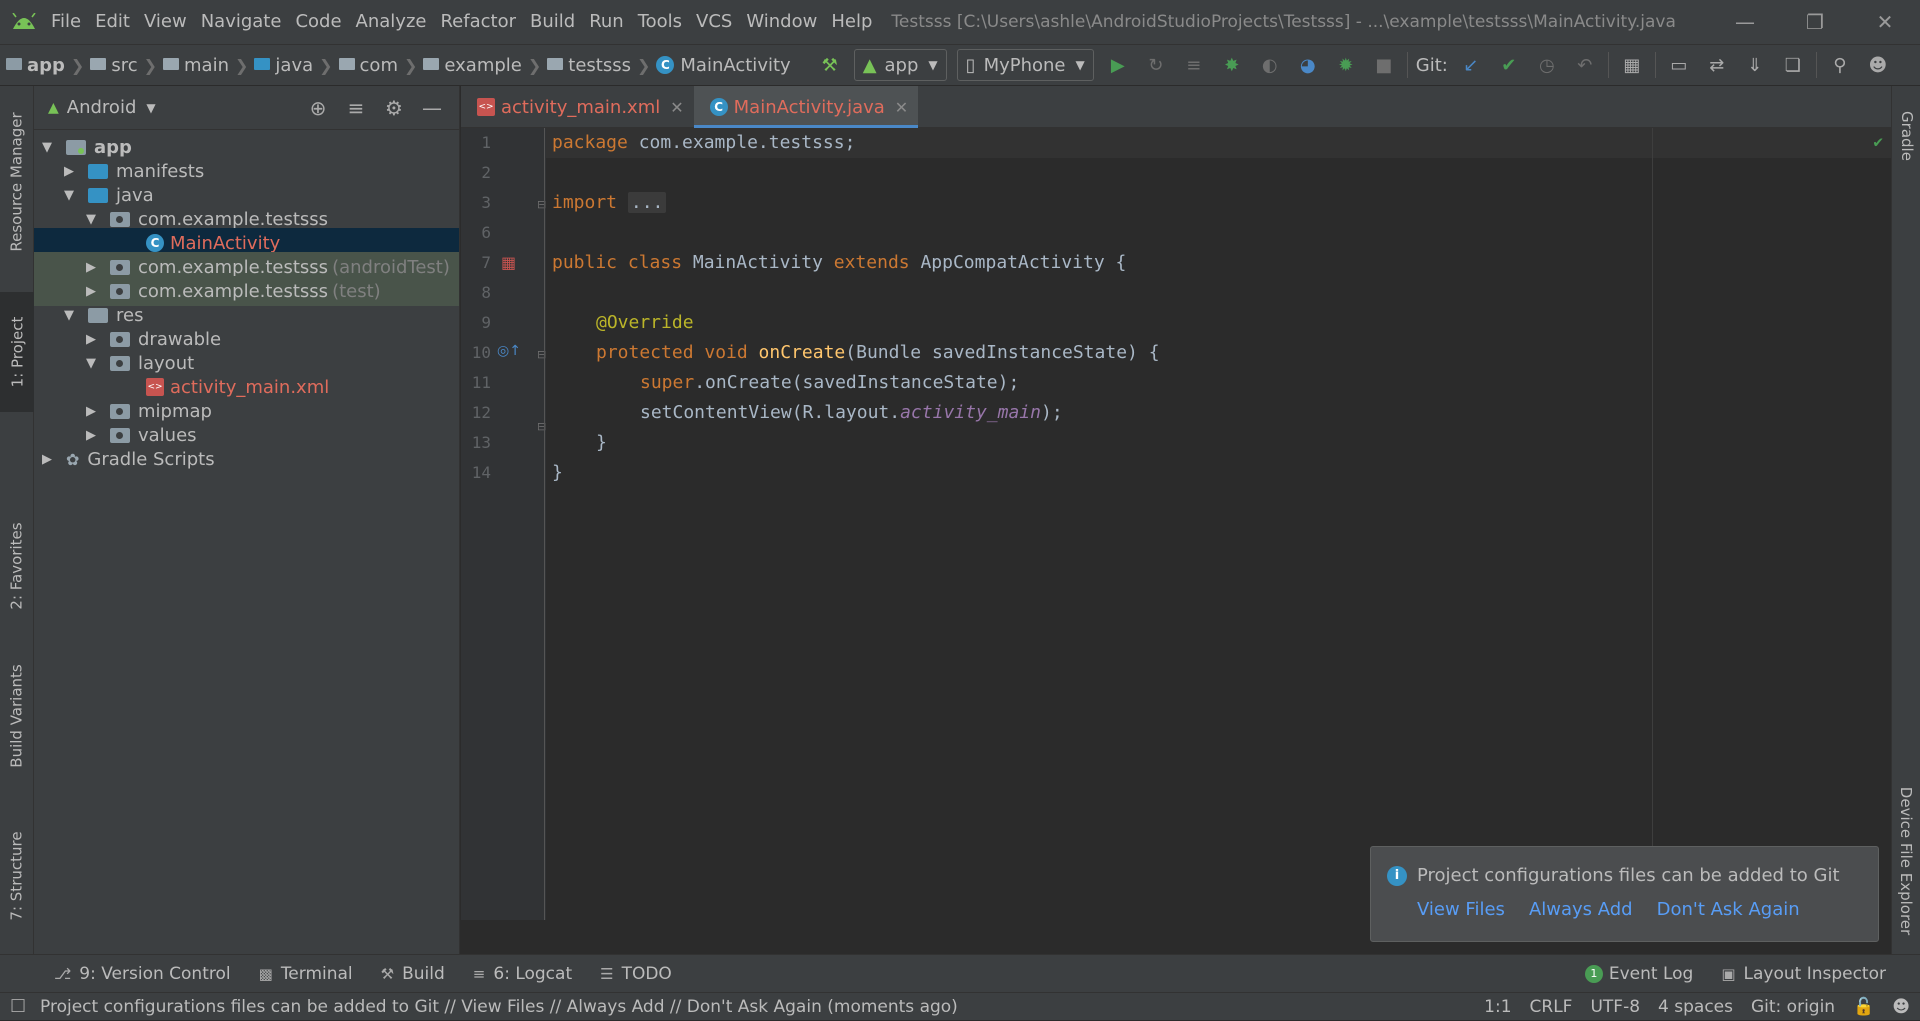 This screenshot has width=1920, height=1021. Describe the element at coordinates (781, 22) in the screenshot. I see `menu-window: Window` at that location.